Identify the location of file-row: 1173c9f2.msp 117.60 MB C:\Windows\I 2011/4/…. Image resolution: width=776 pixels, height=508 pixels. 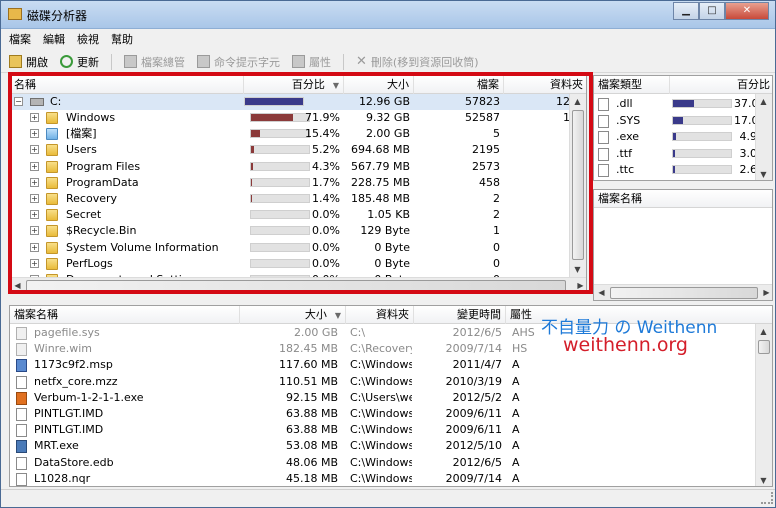
(383, 365).